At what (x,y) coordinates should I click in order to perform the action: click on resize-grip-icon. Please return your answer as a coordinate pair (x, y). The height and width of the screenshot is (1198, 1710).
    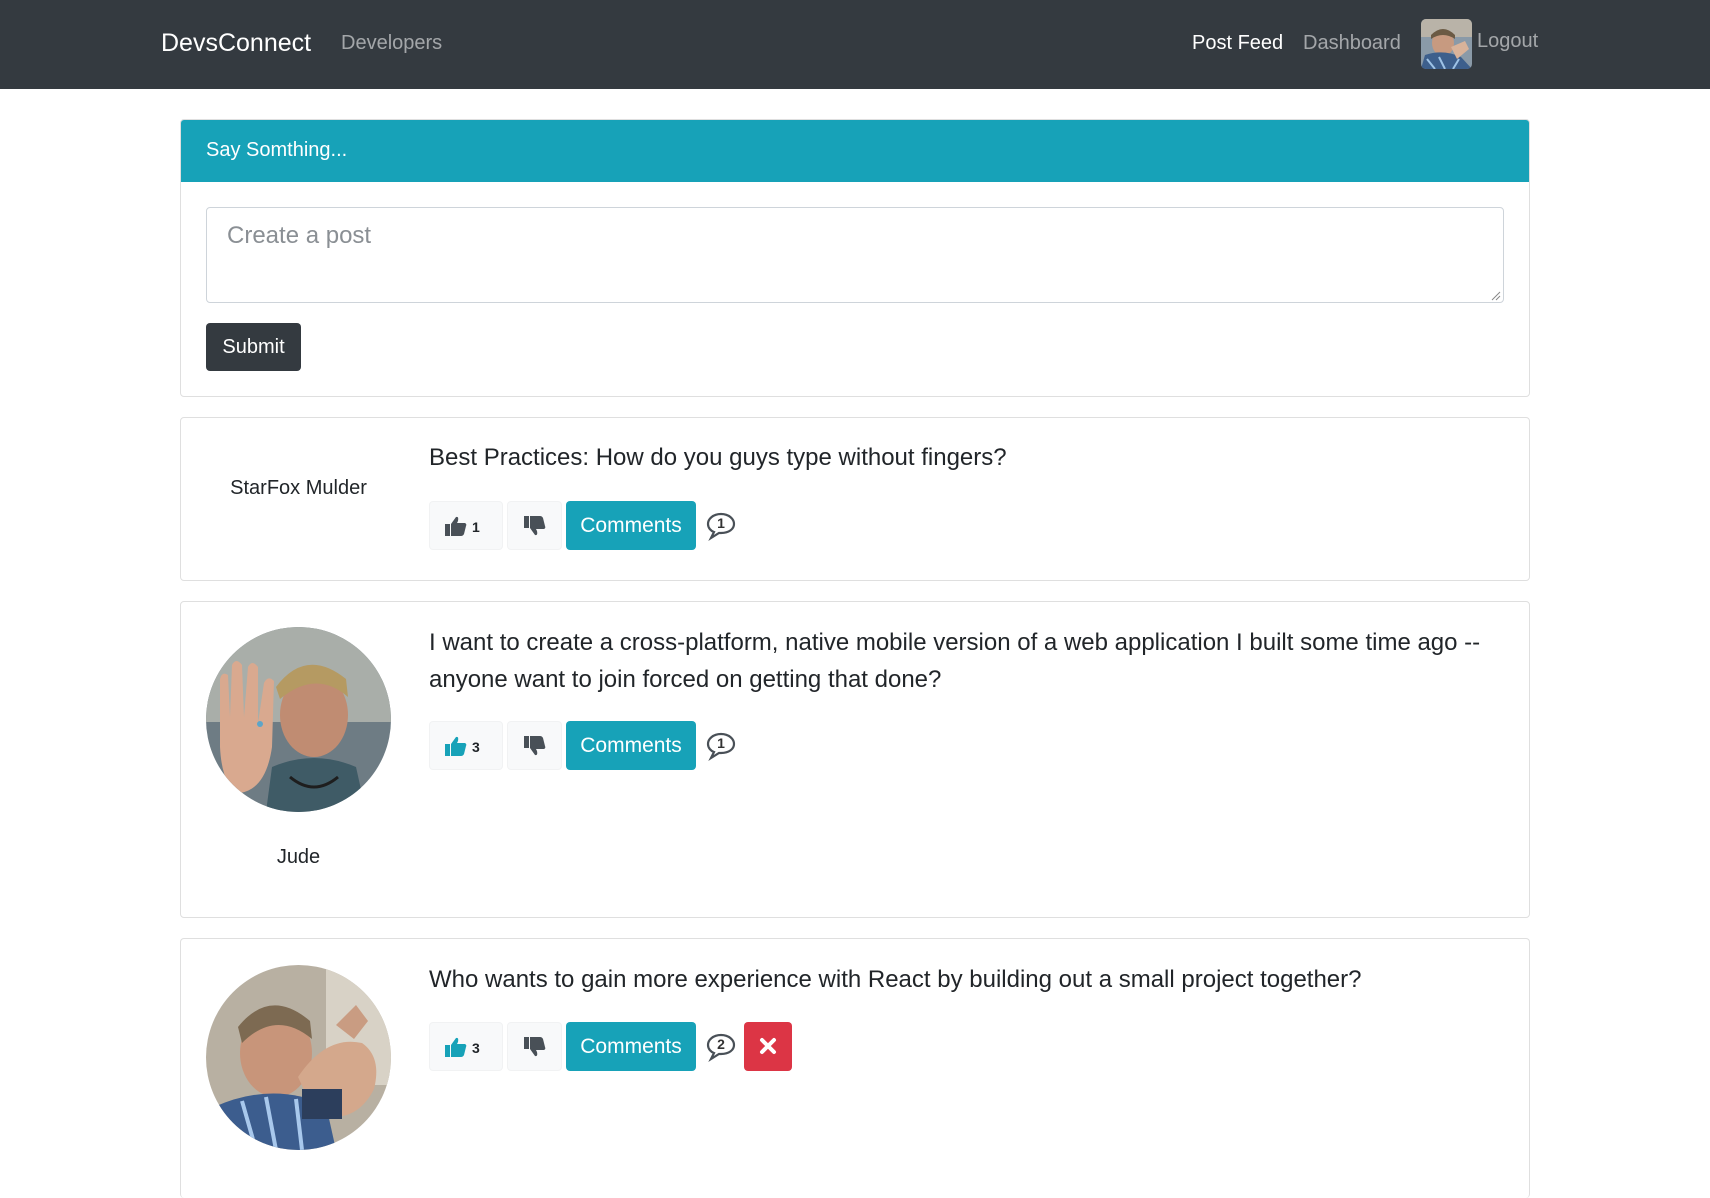
    Looking at the image, I should click on (1496, 296).